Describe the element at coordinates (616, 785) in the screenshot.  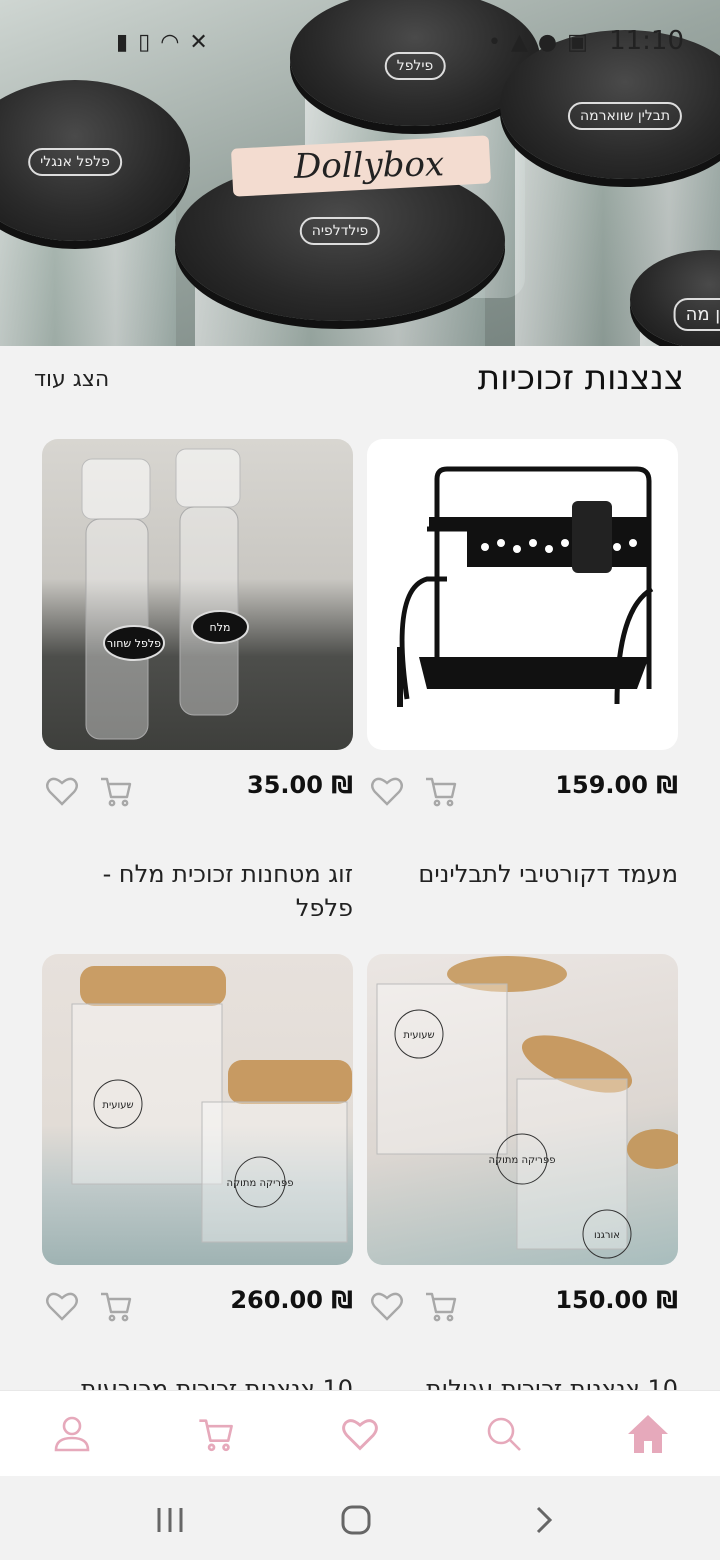
I see `product-price: 159.00 ₪` at that location.